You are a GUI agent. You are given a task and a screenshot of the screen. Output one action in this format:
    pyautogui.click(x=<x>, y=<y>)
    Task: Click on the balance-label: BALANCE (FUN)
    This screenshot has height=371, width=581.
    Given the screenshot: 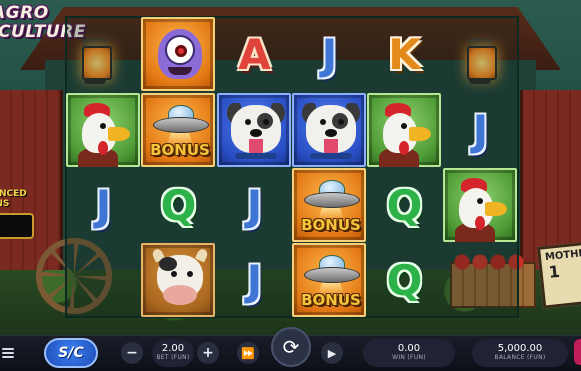 What is the action you would take?
    pyautogui.click(x=520, y=357)
    